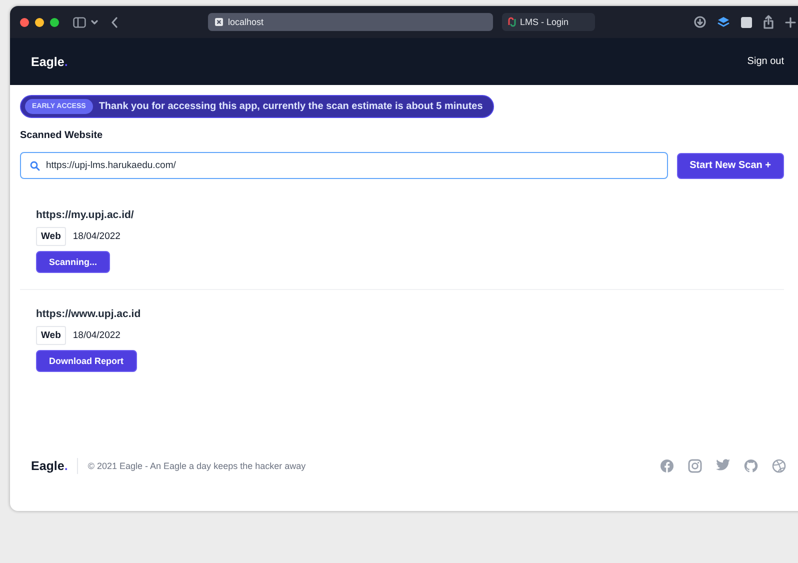 The image size is (798, 563). Describe the element at coordinates (746, 22) in the screenshot. I see `extension-icon` at that location.